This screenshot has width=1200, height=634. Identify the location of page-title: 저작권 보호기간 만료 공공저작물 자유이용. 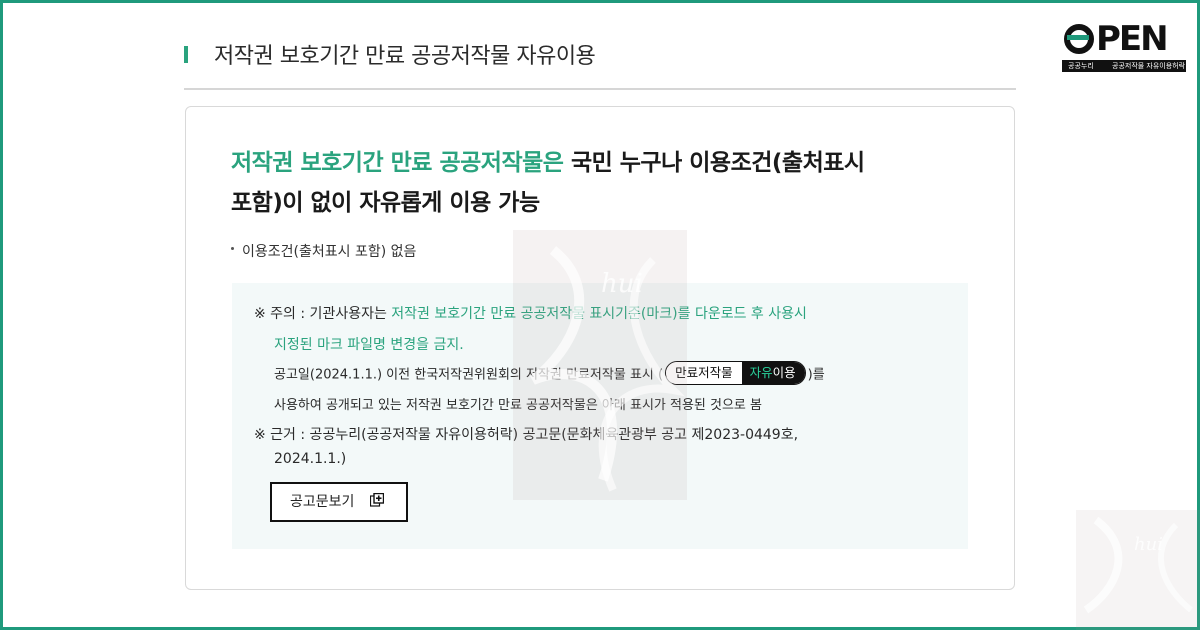
(405, 56).